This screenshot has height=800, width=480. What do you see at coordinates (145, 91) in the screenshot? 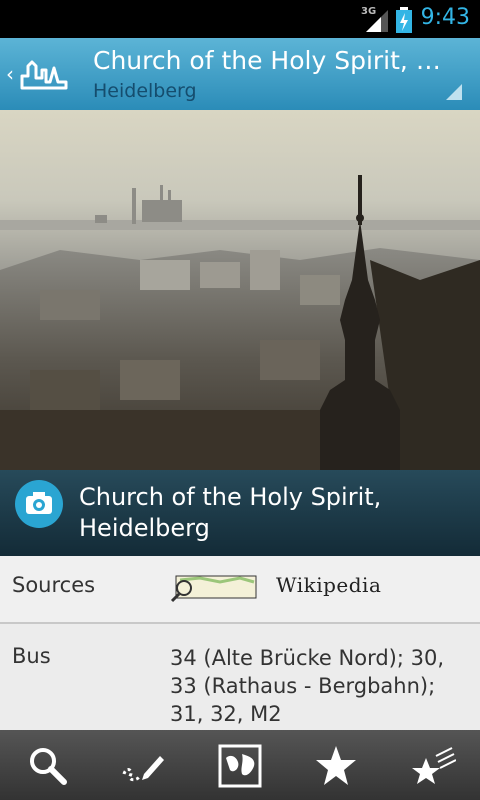
I see `page-subtitle: Heidelberg` at bounding box center [145, 91].